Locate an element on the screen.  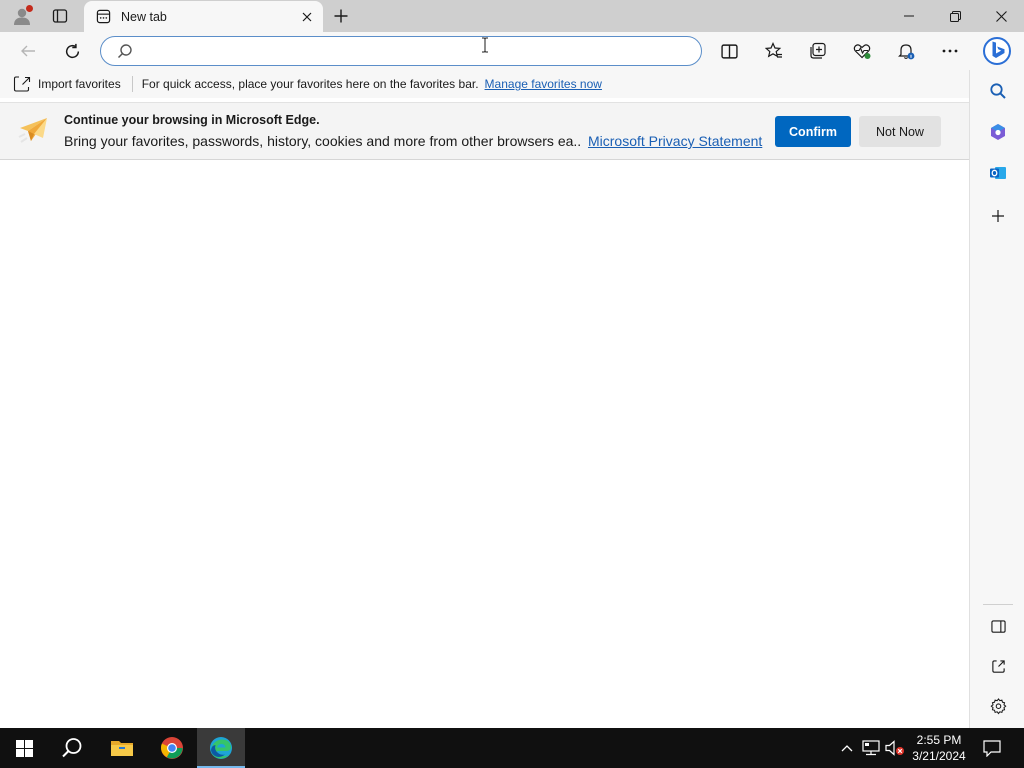
chevron-up-icon is located at coordinates (847, 748).